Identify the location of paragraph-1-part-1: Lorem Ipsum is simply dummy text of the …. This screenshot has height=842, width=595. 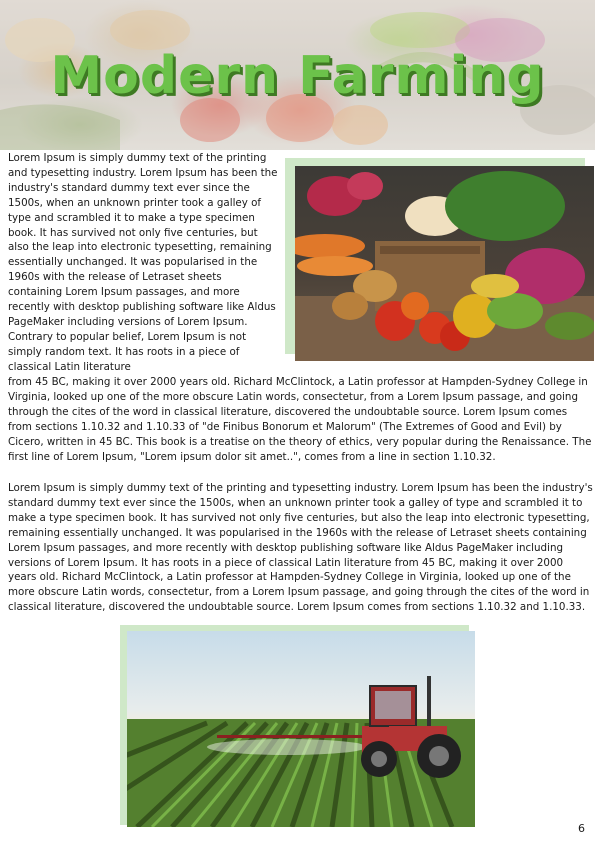
(143, 262).